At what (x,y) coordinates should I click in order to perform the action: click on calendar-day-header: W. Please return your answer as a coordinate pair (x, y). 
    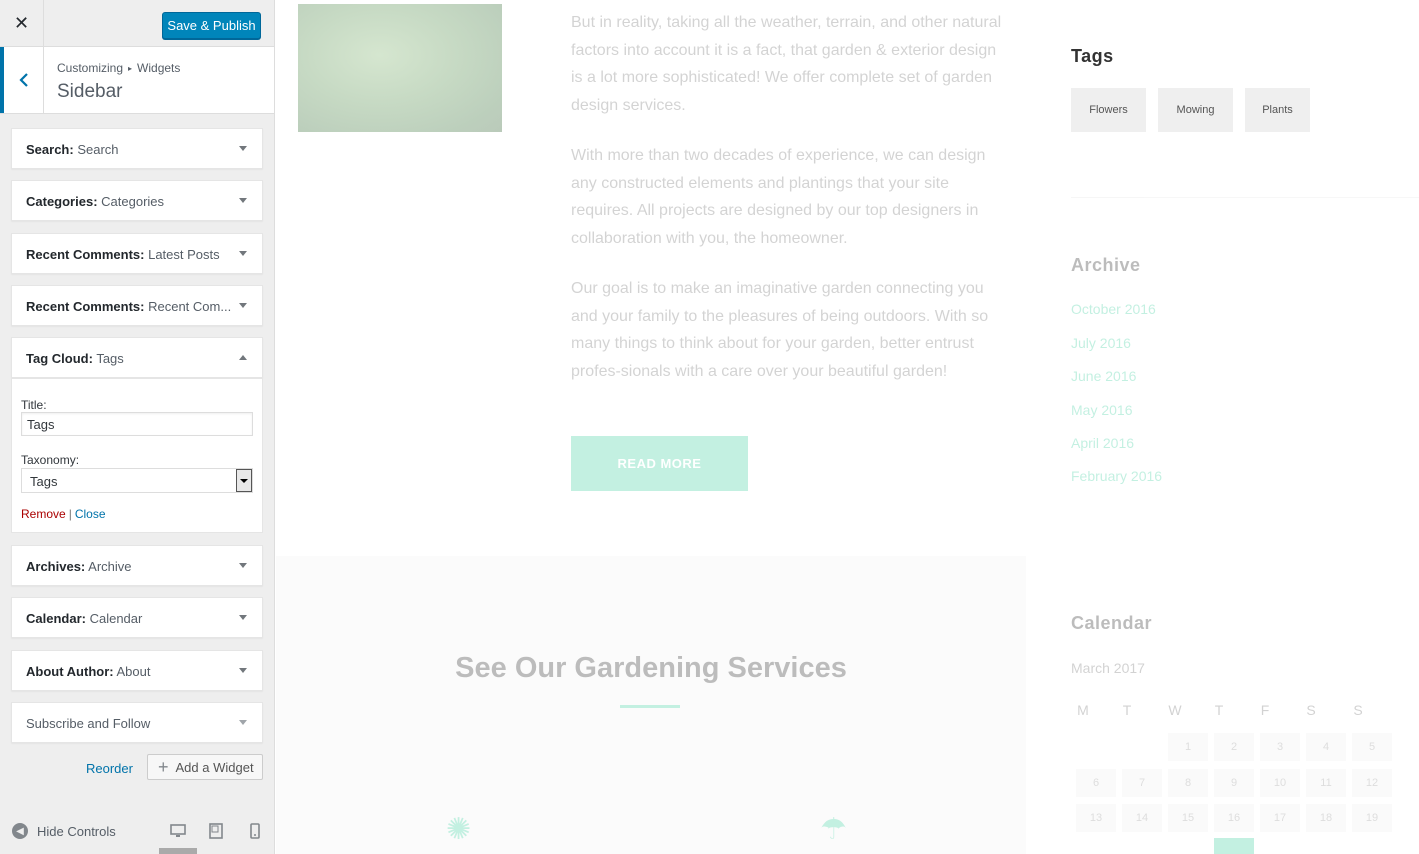
    Looking at the image, I should click on (1175, 710).